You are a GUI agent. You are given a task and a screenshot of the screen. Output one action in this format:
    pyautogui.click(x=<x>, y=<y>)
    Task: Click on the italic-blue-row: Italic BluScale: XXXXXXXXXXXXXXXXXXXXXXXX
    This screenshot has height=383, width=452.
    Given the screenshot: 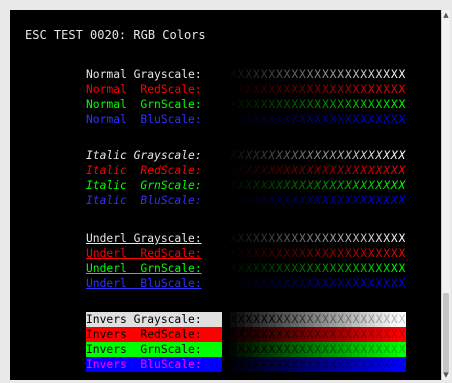 What is the action you would take?
    pyautogui.click(x=246, y=200)
    